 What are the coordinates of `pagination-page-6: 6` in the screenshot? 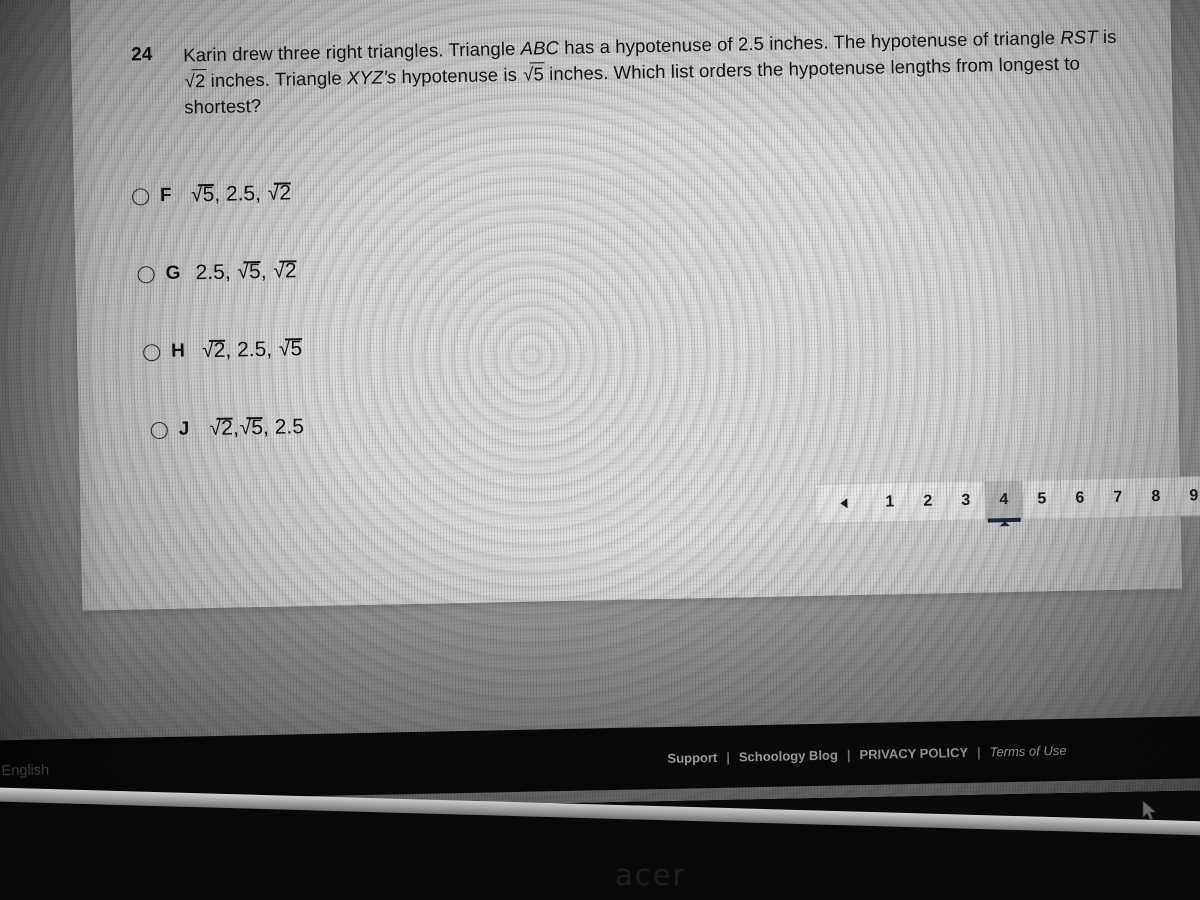 It's located at (1080, 498).